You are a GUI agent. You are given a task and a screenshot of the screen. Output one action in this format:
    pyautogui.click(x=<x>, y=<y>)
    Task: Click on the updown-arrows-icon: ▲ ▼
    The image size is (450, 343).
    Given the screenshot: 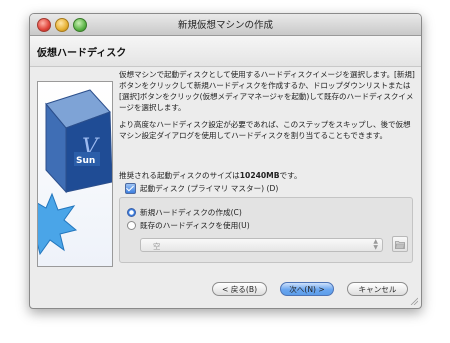 What is the action you would take?
    pyautogui.click(x=375, y=244)
    